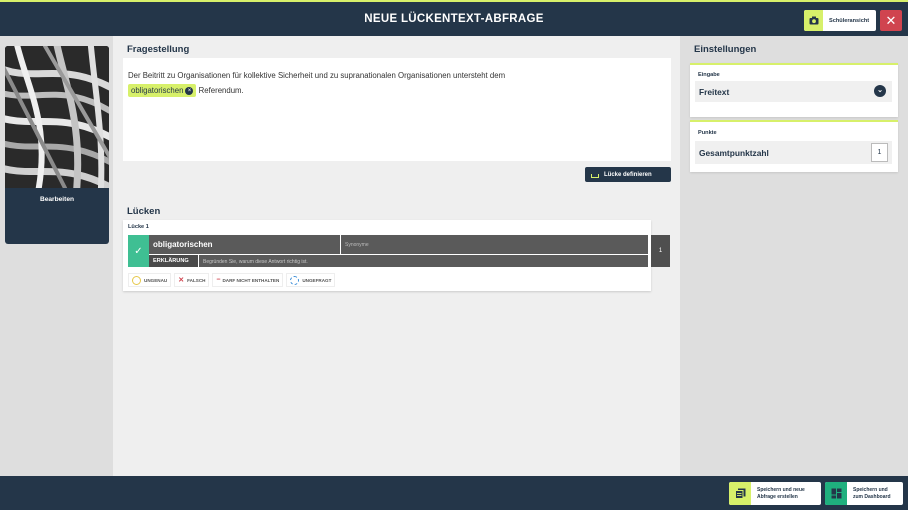  What do you see at coordinates (173, 261) in the screenshot?
I see `explanation-label: ERKLÄRUNG` at bounding box center [173, 261].